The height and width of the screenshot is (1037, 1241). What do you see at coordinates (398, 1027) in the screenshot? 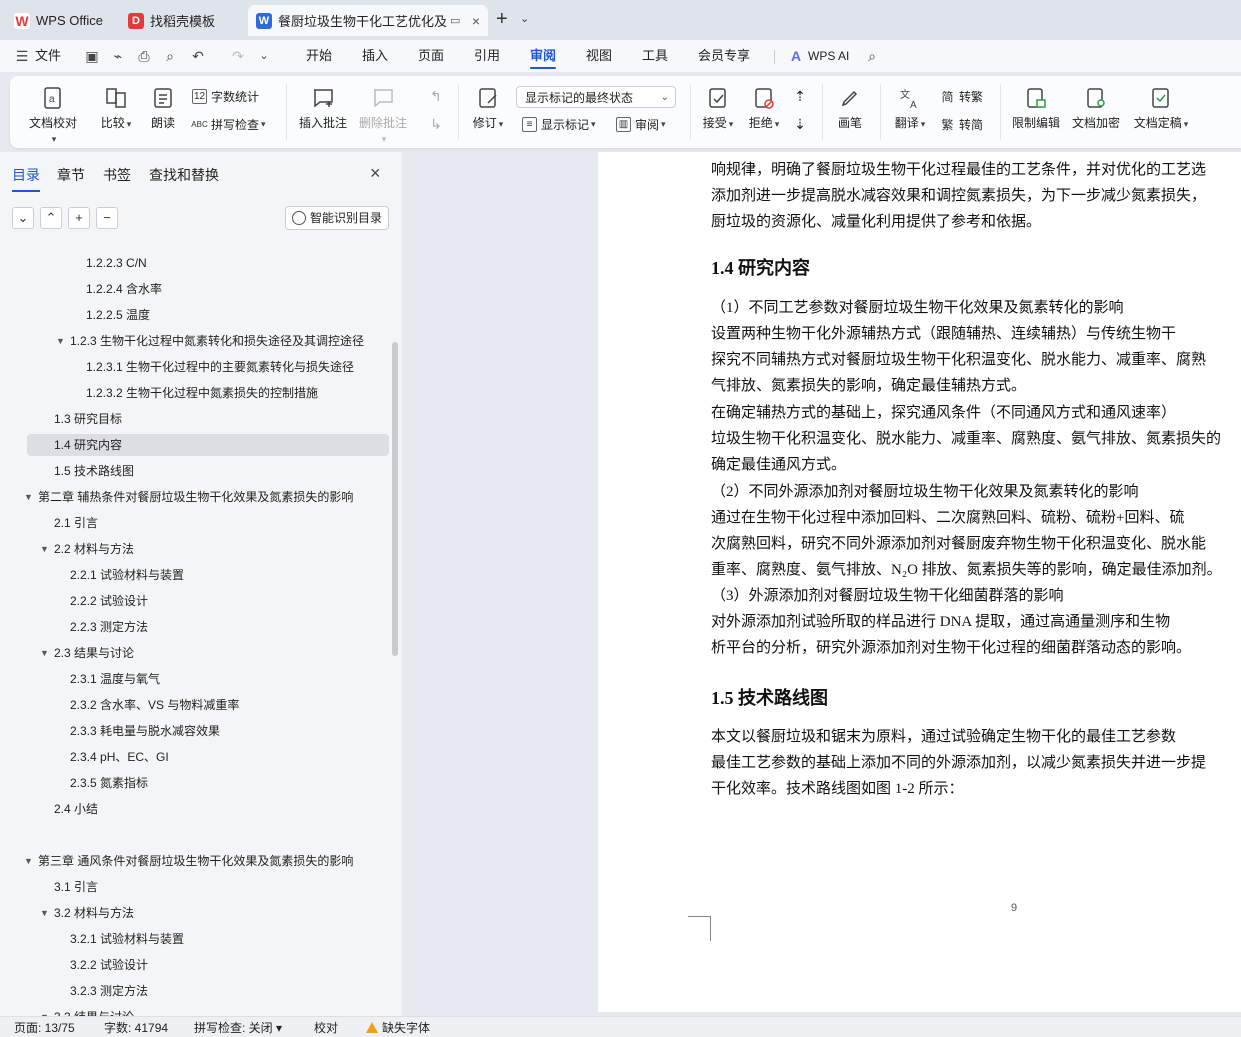
I see `missing-font-indicator: 缺失字体` at bounding box center [398, 1027].